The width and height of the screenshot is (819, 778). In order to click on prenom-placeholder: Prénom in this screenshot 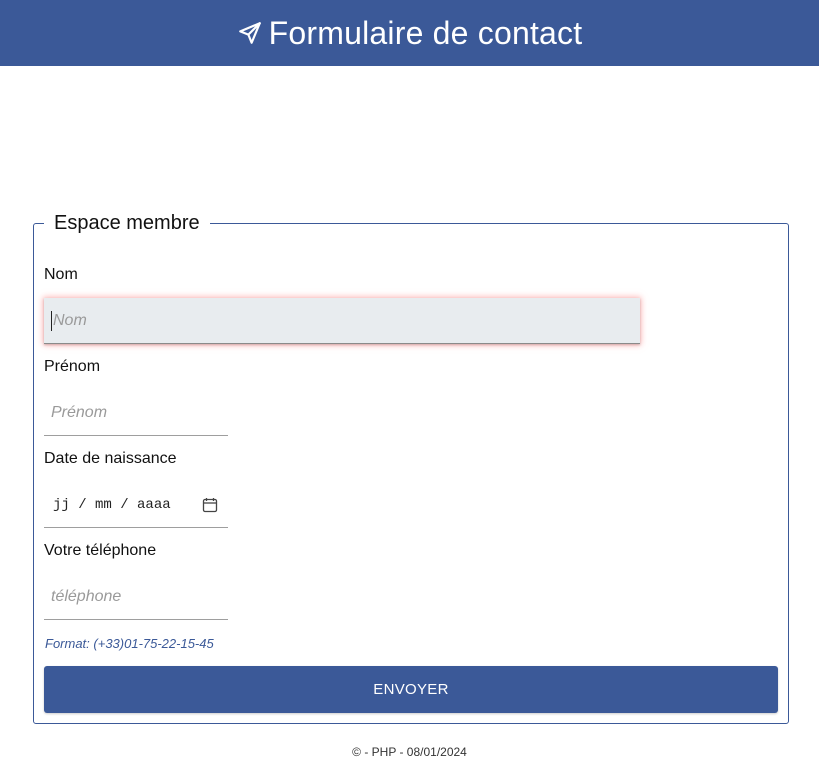, I will do `click(79, 412)`.